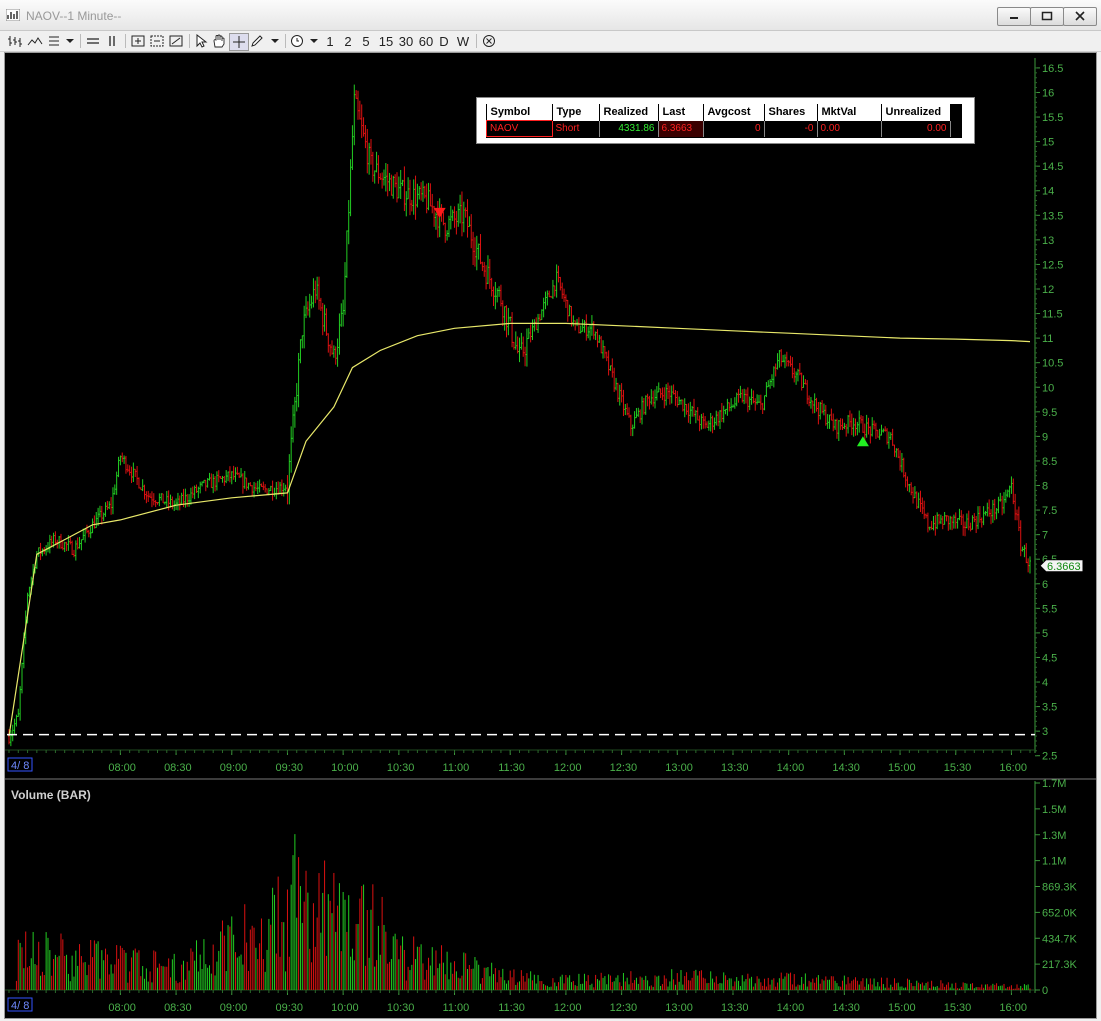  I want to click on table-row: NAOV Short 4331.86 6.3663 0 -0 0.00 0.00, so click(718, 128).